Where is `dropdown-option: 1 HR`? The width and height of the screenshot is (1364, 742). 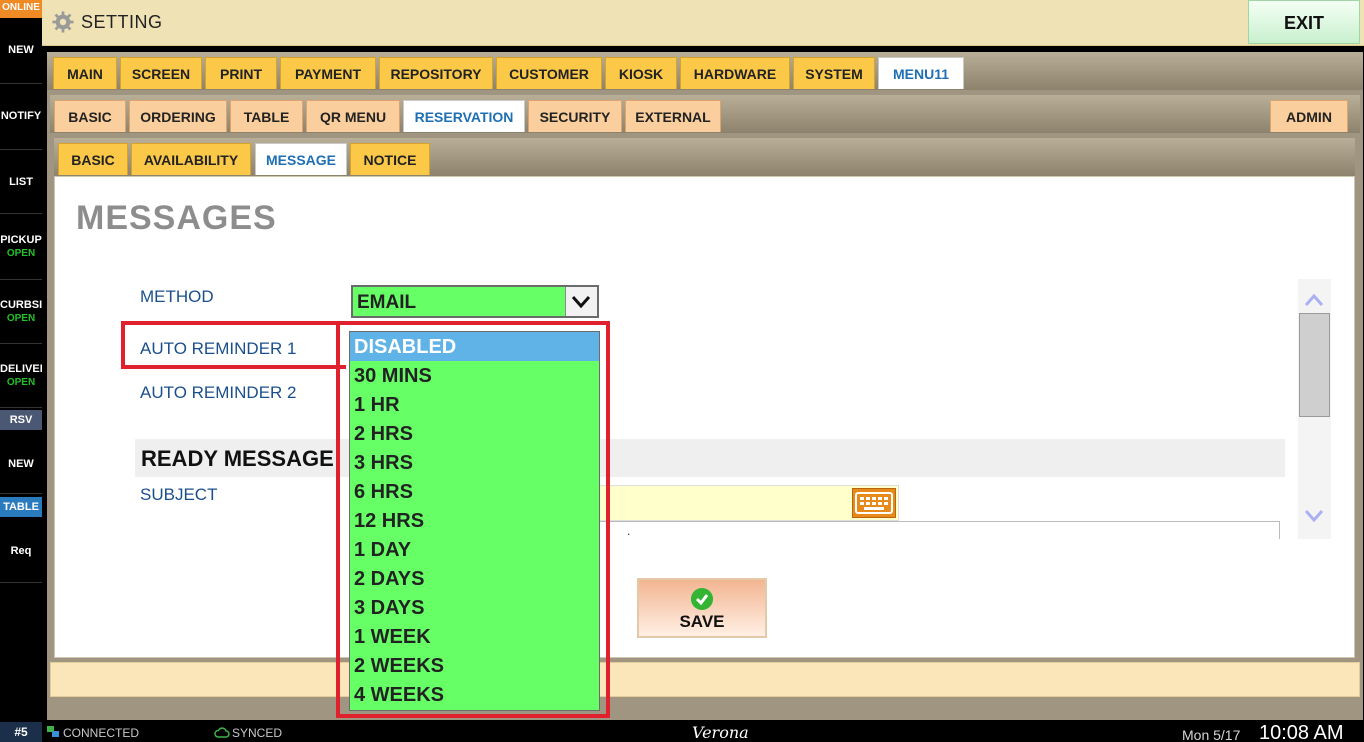 dropdown-option: 1 HR is located at coordinates (474, 404).